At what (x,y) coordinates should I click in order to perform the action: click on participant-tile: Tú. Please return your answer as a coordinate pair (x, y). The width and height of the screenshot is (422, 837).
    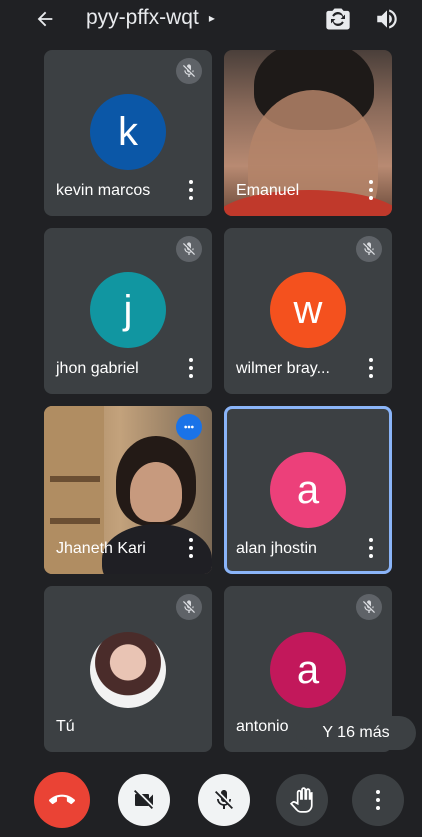
    Looking at the image, I should click on (128, 669).